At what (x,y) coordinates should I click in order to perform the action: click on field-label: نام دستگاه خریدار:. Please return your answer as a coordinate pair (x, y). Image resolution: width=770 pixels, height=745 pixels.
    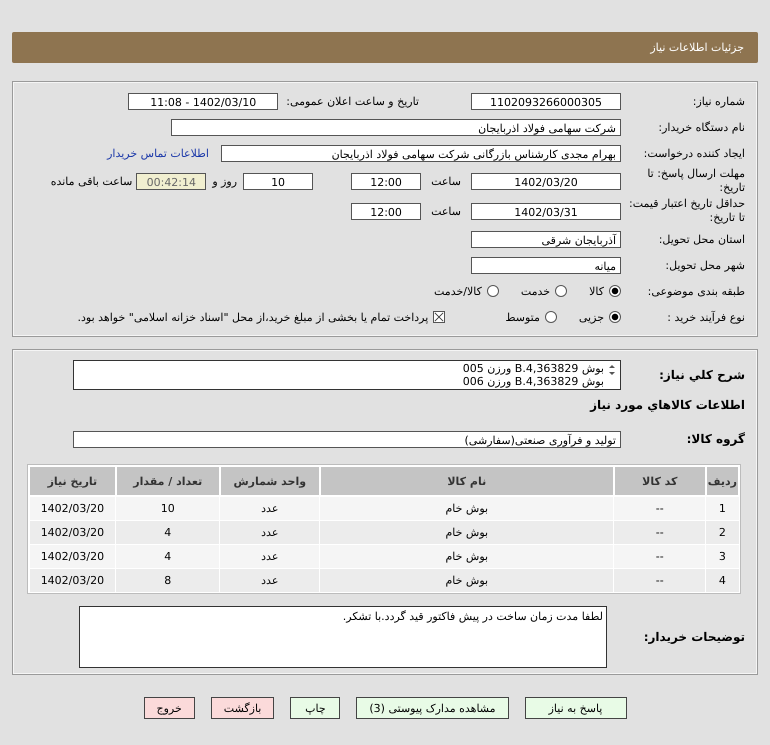
    Looking at the image, I should click on (701, 127).